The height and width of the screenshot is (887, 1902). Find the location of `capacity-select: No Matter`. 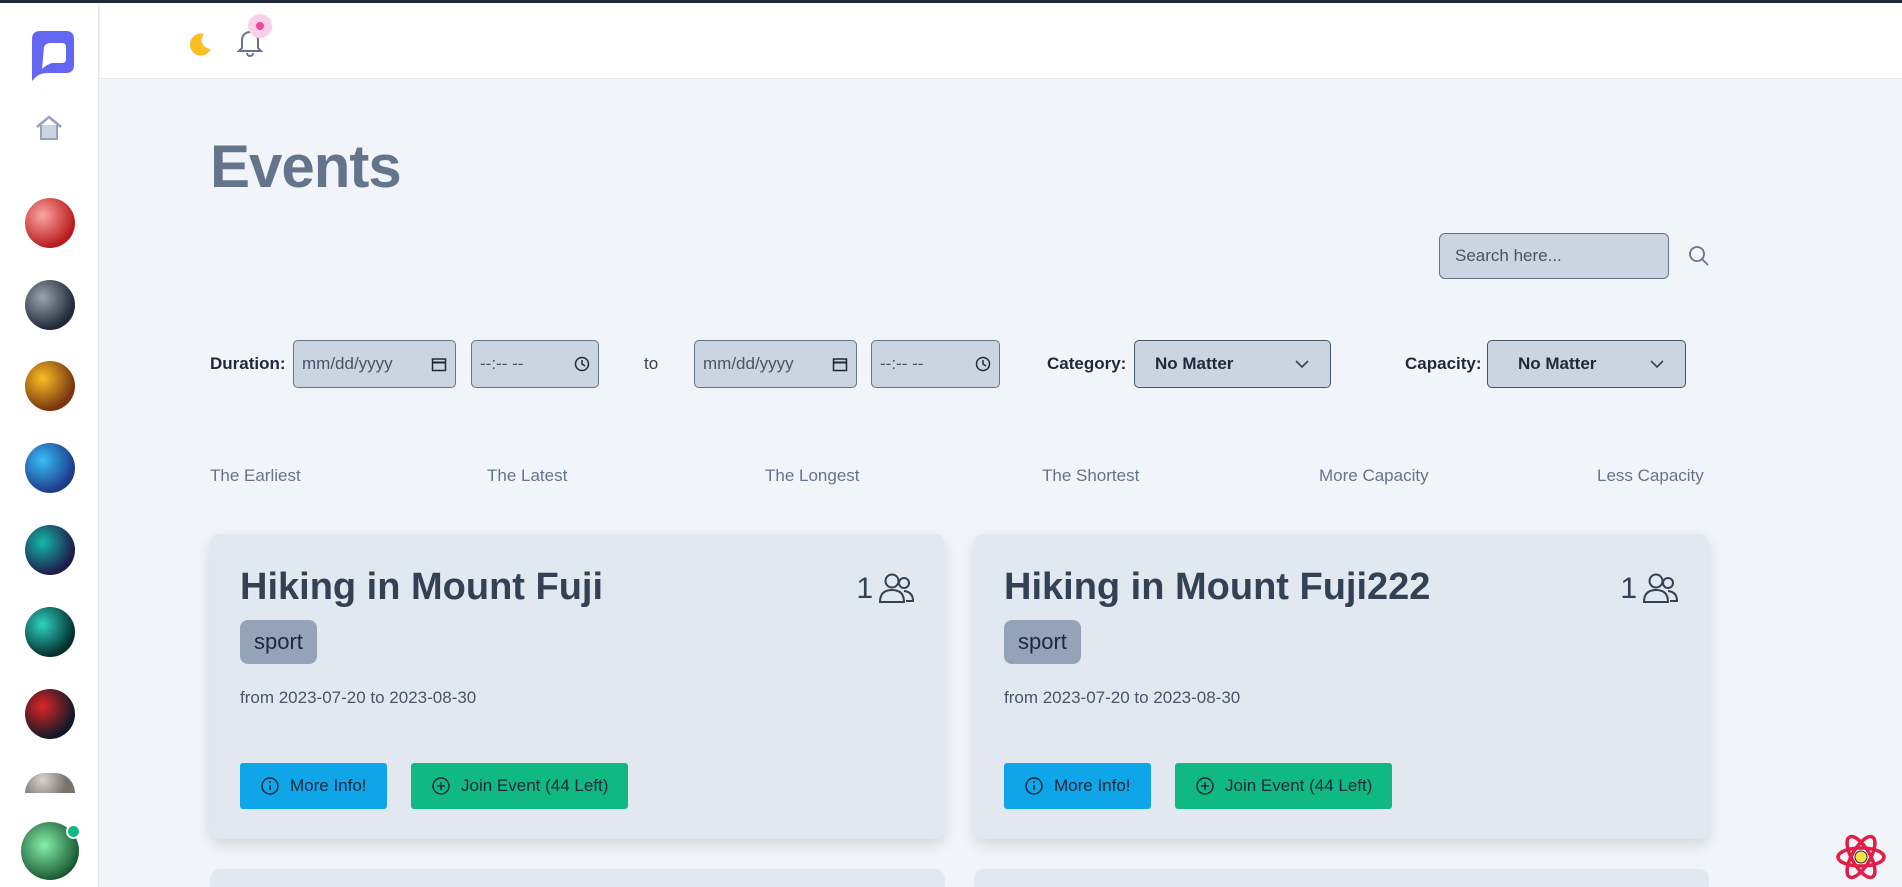

capacity-select: No Matter is located at coordinates (1586, 364).